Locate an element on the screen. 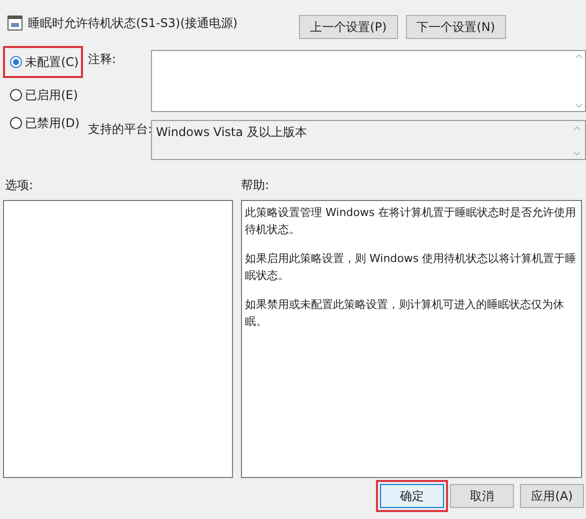 The image size is (586, 519). radio-option: 已禁用(D) is located at coordinates (43, 123).